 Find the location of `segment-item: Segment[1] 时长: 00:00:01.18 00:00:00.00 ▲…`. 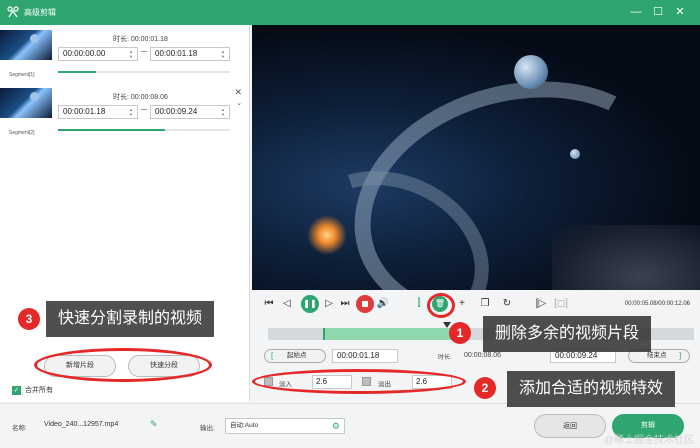

segment-item: Segment[1] 时长: 00:00:01.18 00:00:00.00 ▲… is located at coordinates (125, 56).